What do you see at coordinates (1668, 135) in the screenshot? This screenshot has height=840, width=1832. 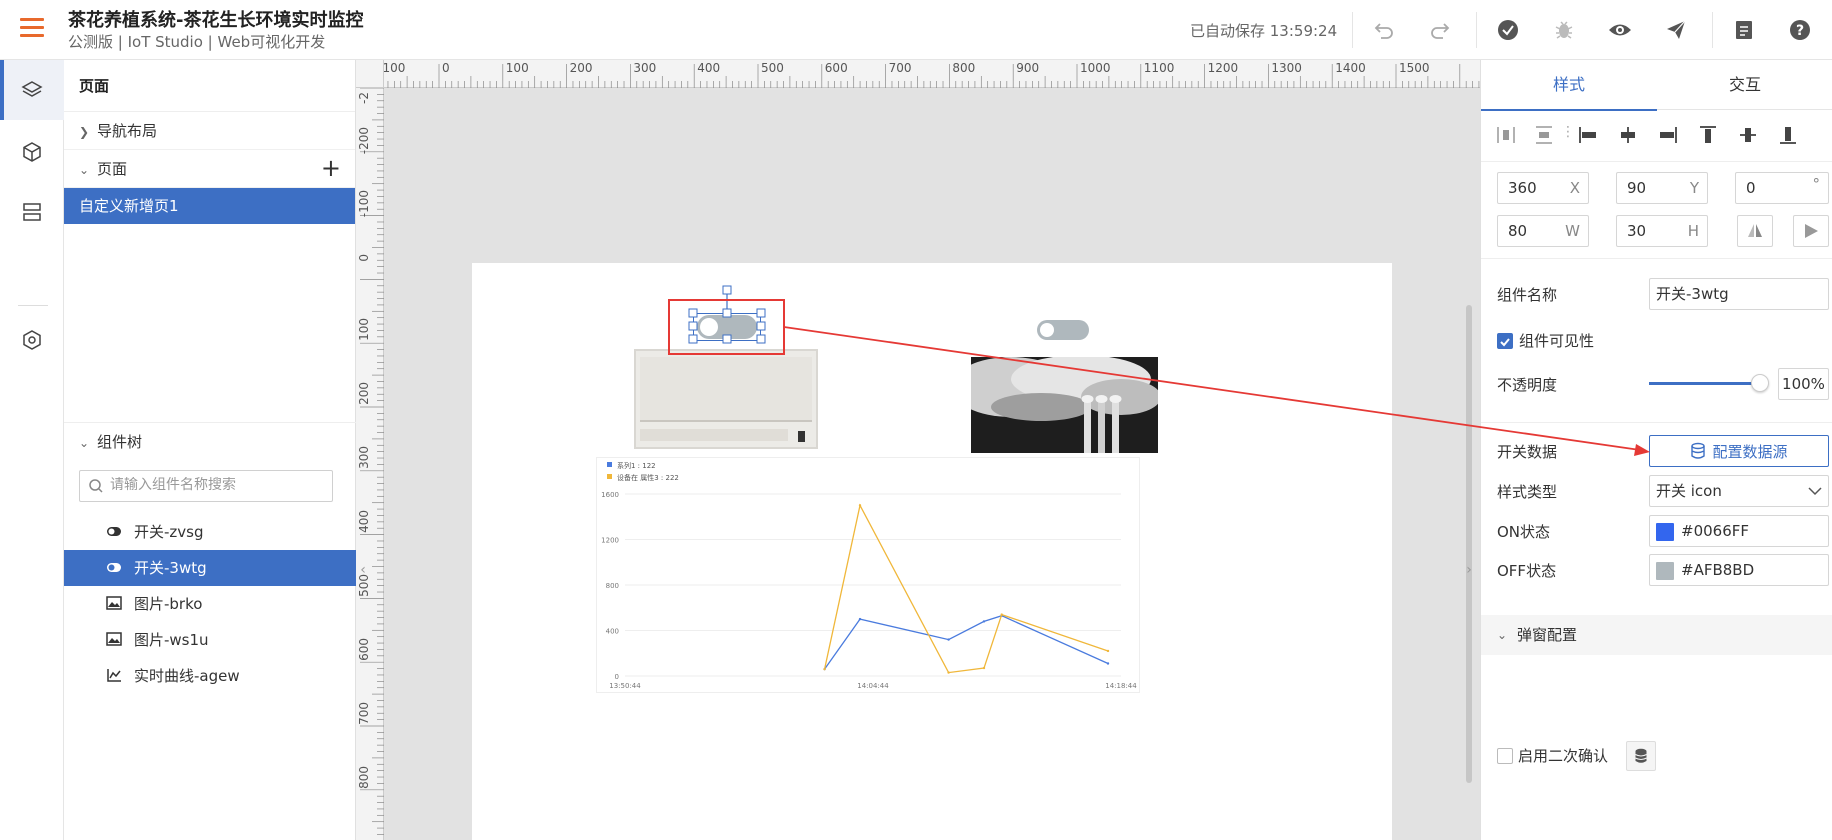 I see `align-right-icon` at bounding box center [1668, 135].